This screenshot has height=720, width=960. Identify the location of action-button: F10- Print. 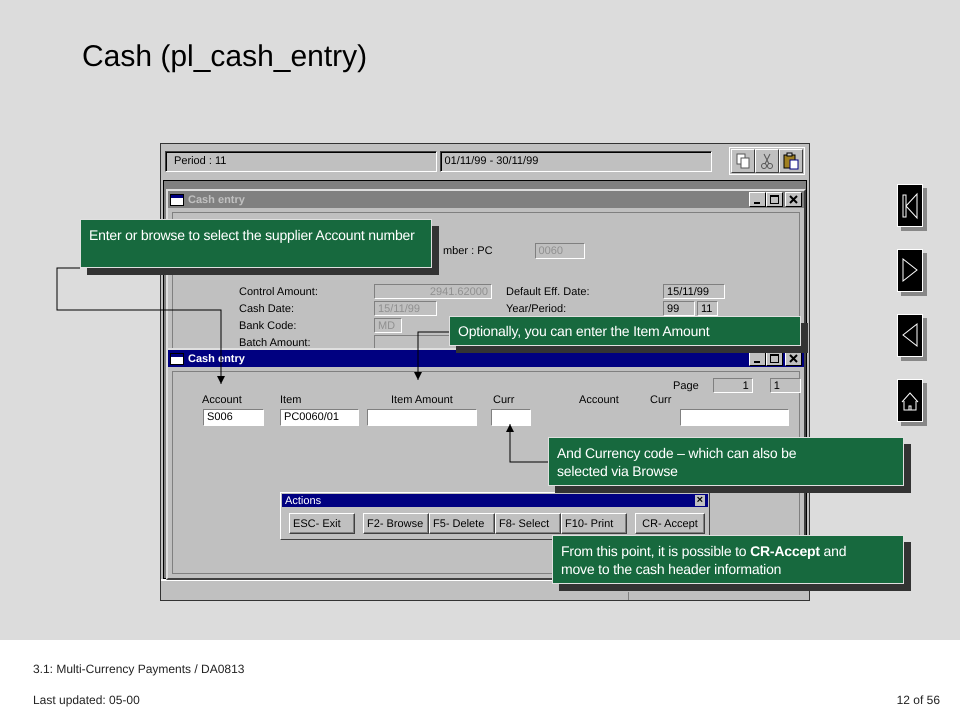
(594, 523).